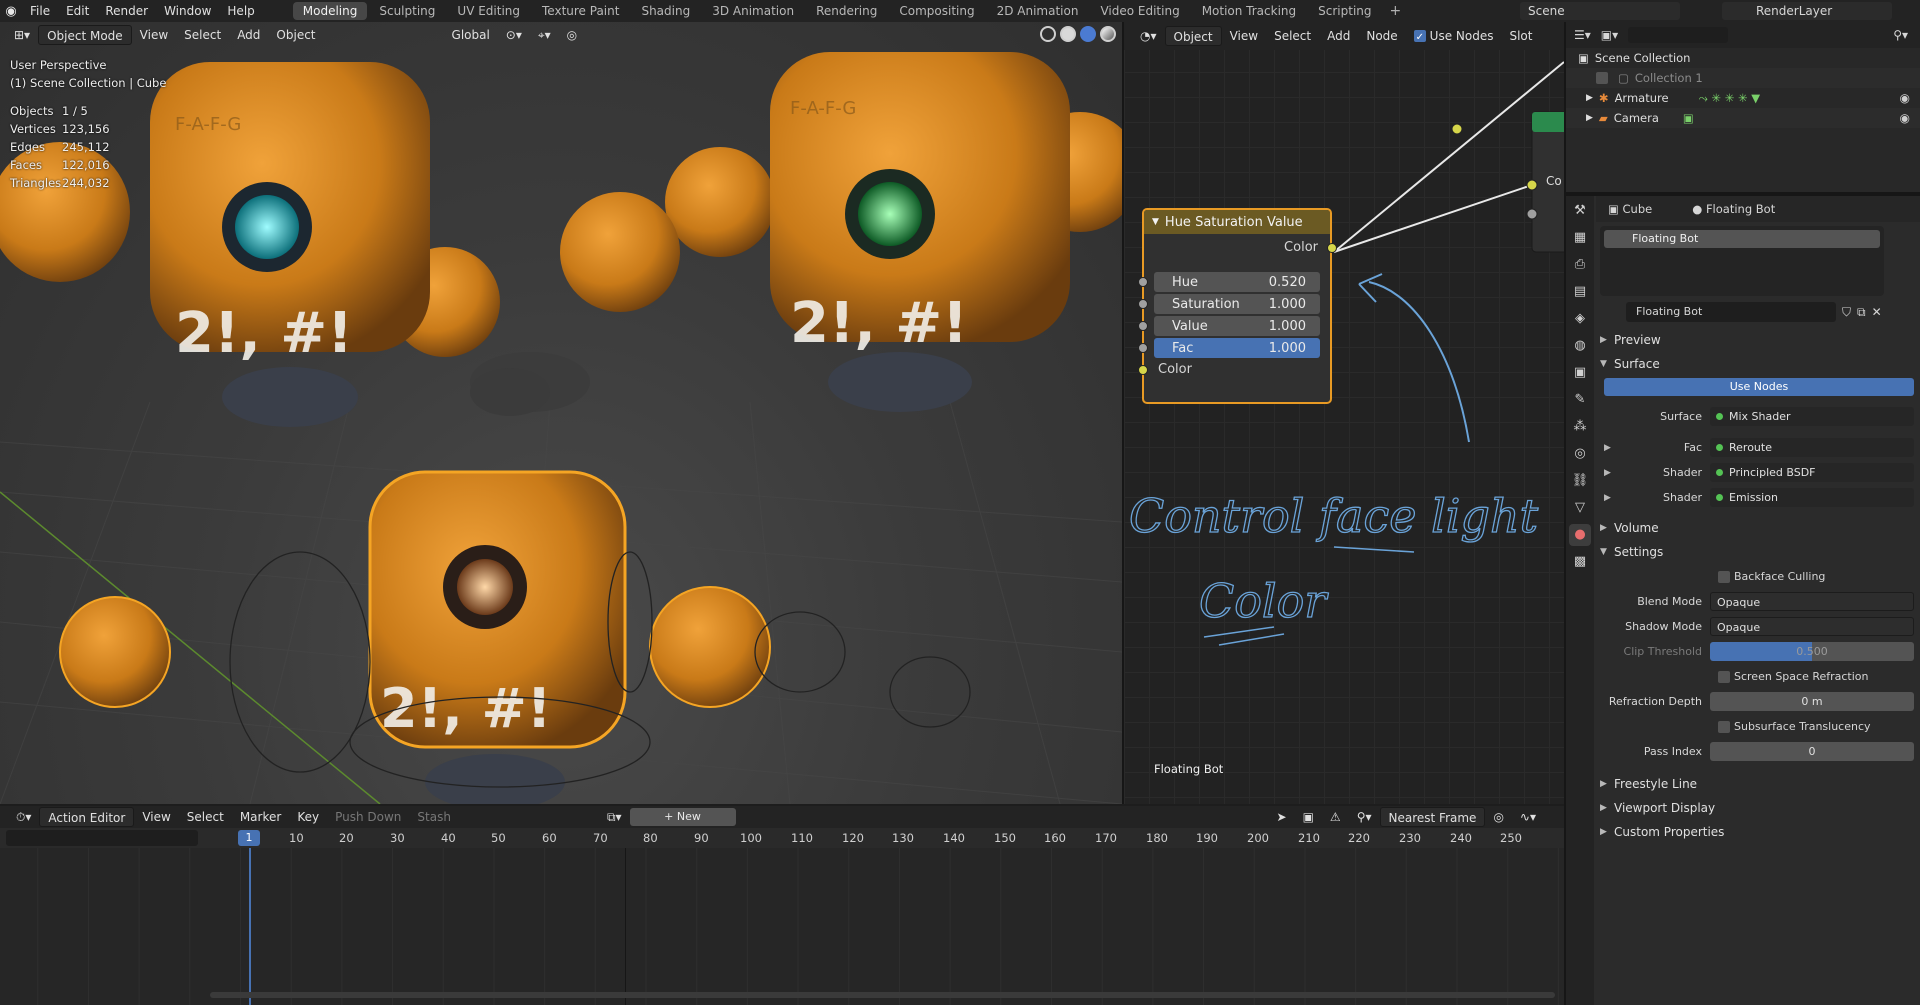 This screenshot has height=1005, width=1920. I want to click on scene-selector: Scene, so click(1600, 11).